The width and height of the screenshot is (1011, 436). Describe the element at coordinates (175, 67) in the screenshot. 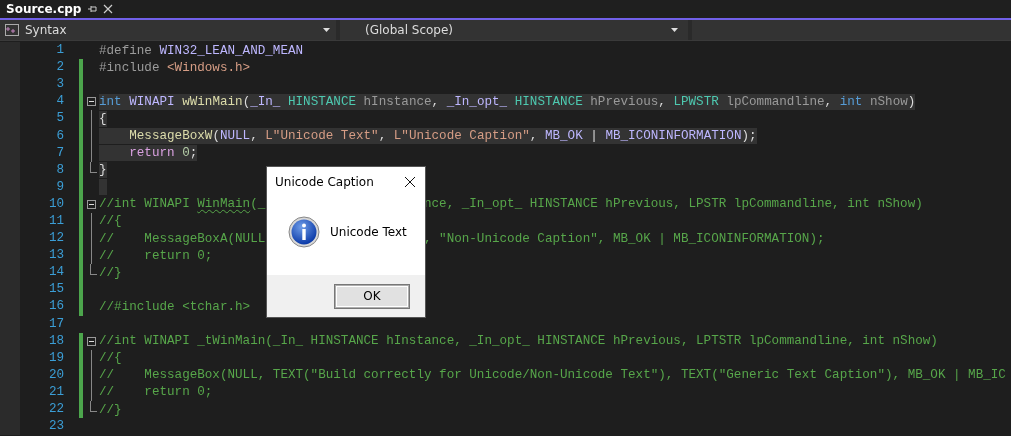

I see `code-text: #include <Windows.h>` at that location.